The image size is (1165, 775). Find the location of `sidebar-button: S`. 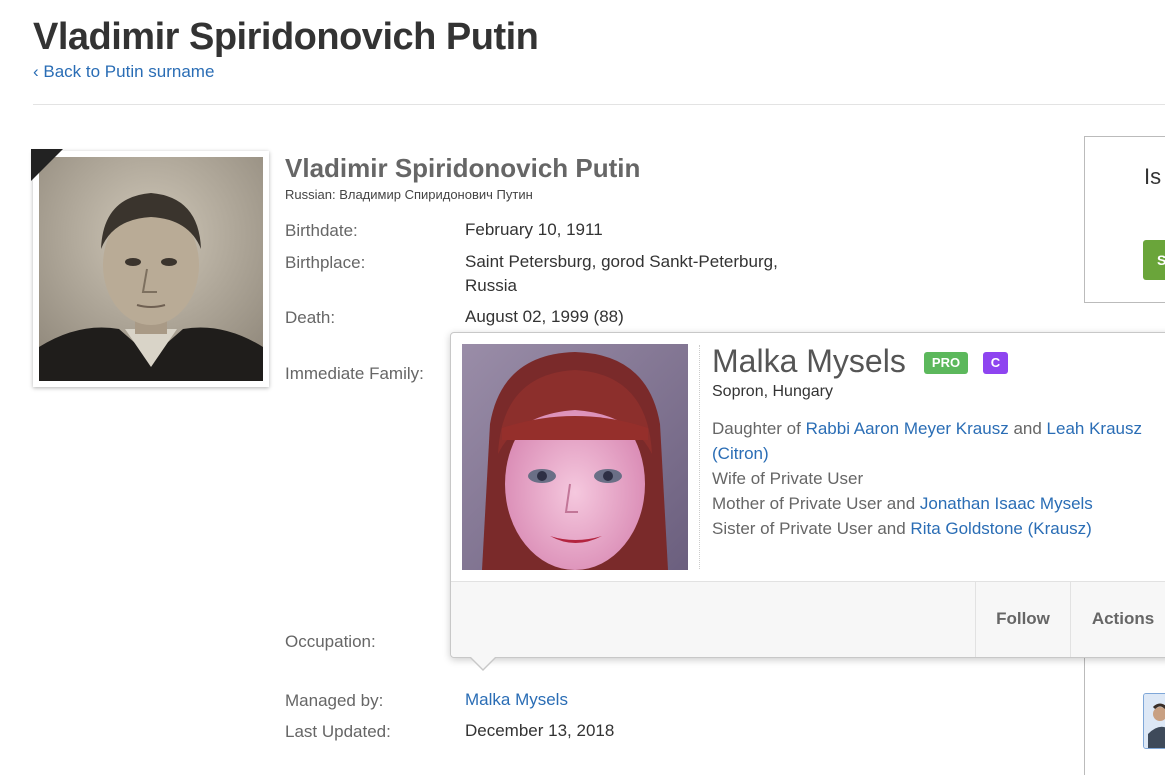

sidebar-button: S is located at coordinates (1154, 260).